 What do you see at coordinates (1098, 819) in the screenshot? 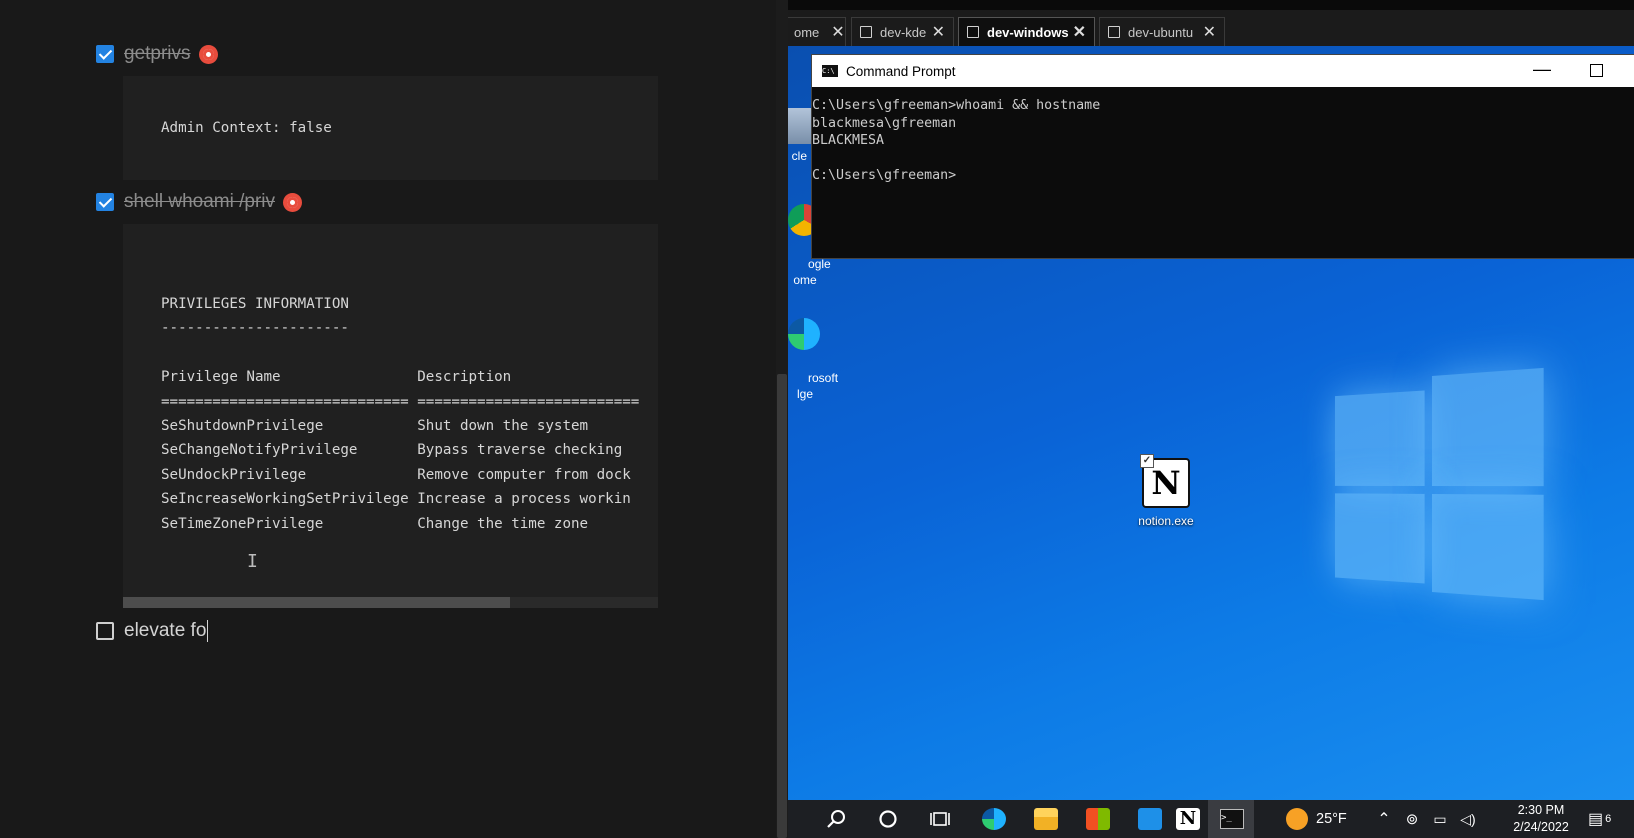
I see `store-icon` at bounding box center [1098, 819].